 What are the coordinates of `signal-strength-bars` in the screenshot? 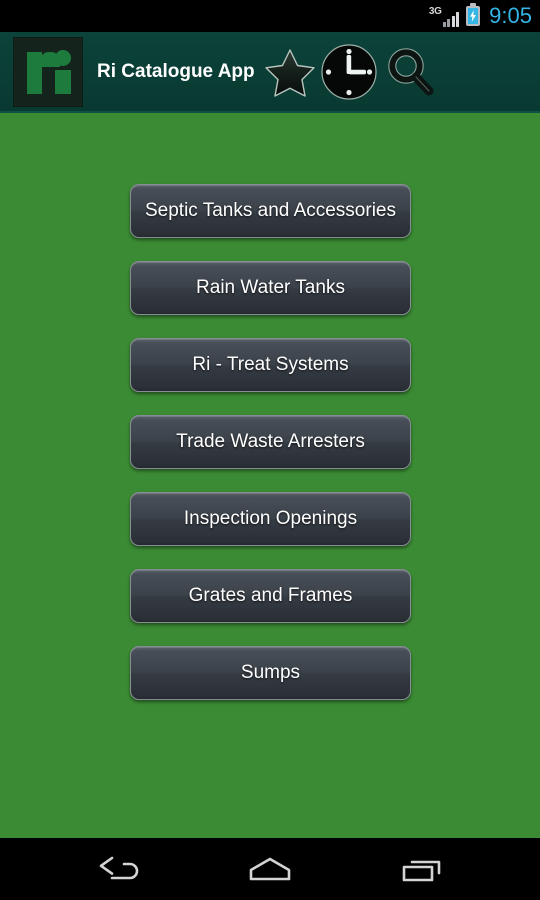 It's located at (451, 19).